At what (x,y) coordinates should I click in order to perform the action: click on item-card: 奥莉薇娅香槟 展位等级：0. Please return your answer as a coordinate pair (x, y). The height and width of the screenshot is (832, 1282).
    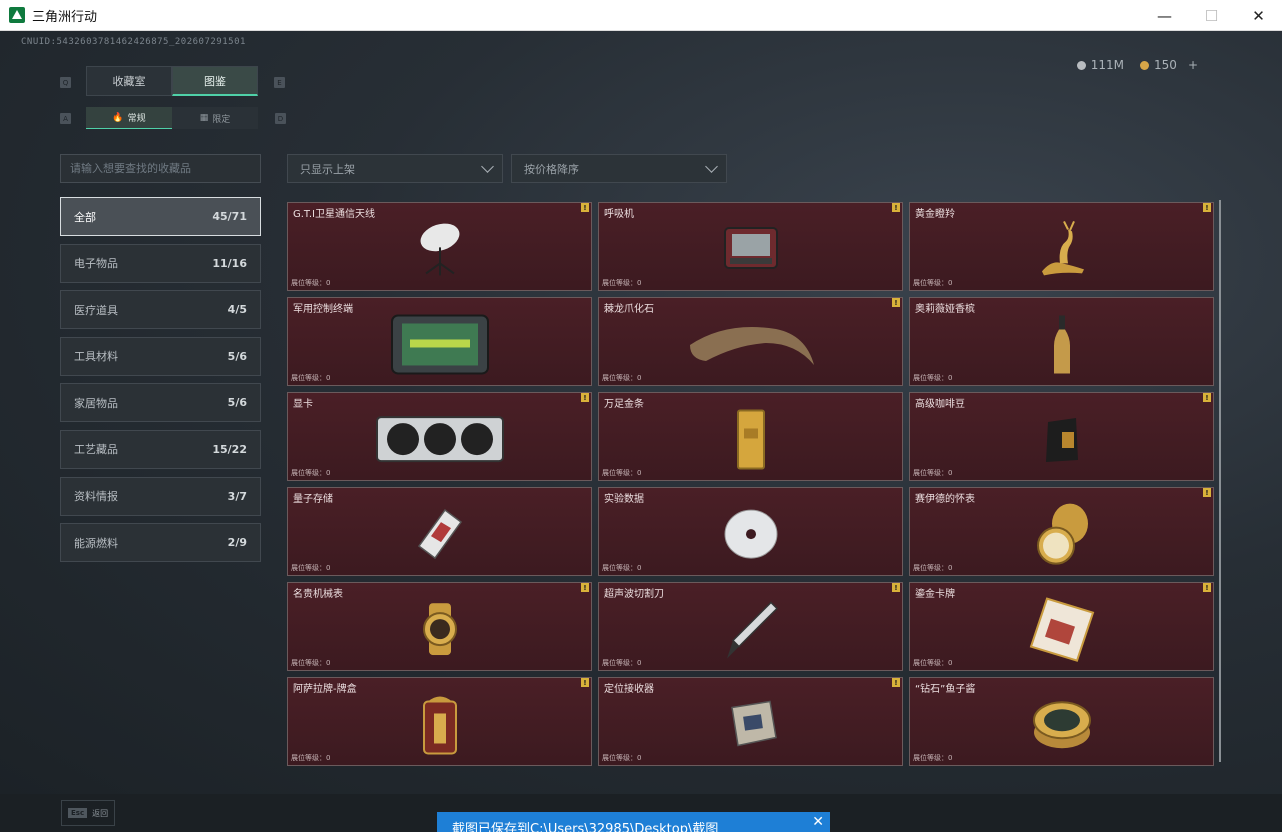
    Looking at the image, I should click on (1061, 341).